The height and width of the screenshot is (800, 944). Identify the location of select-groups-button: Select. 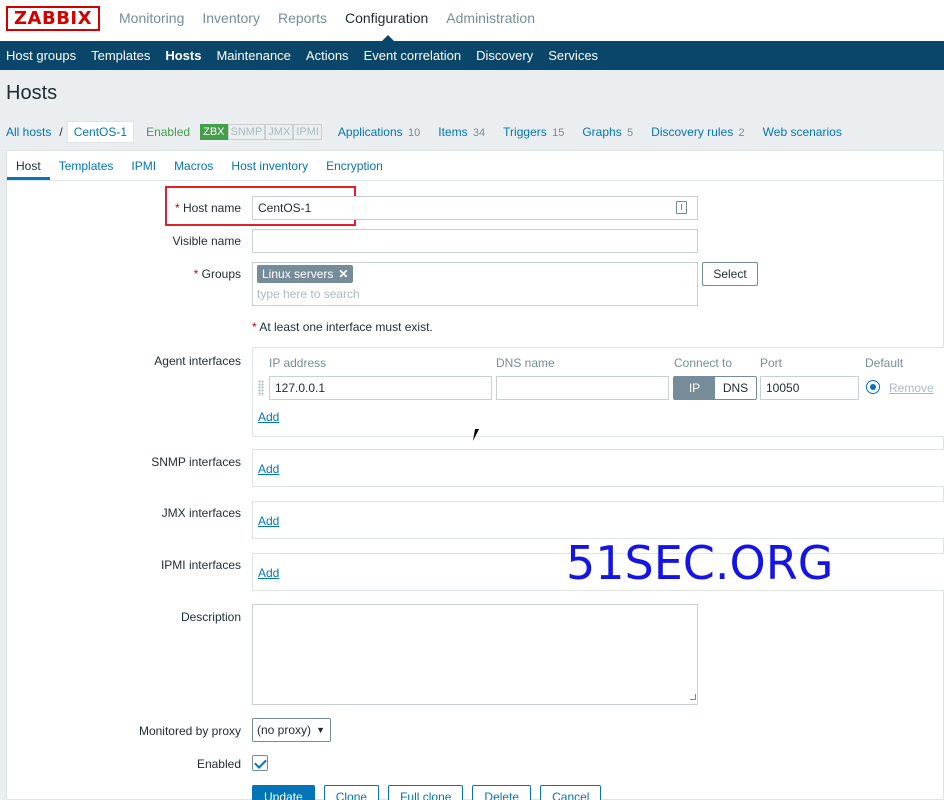
(730, 274).